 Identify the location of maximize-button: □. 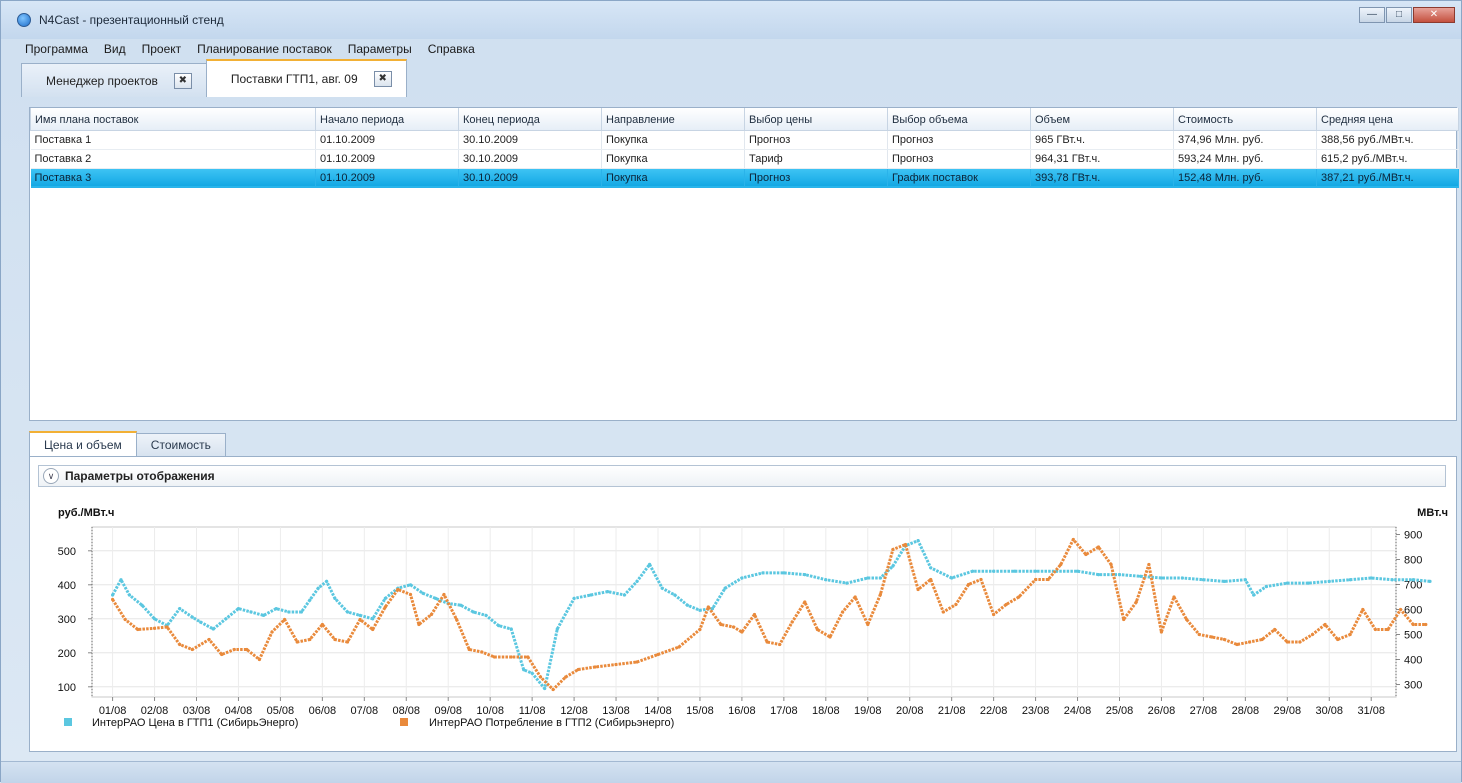
(1399, 15).